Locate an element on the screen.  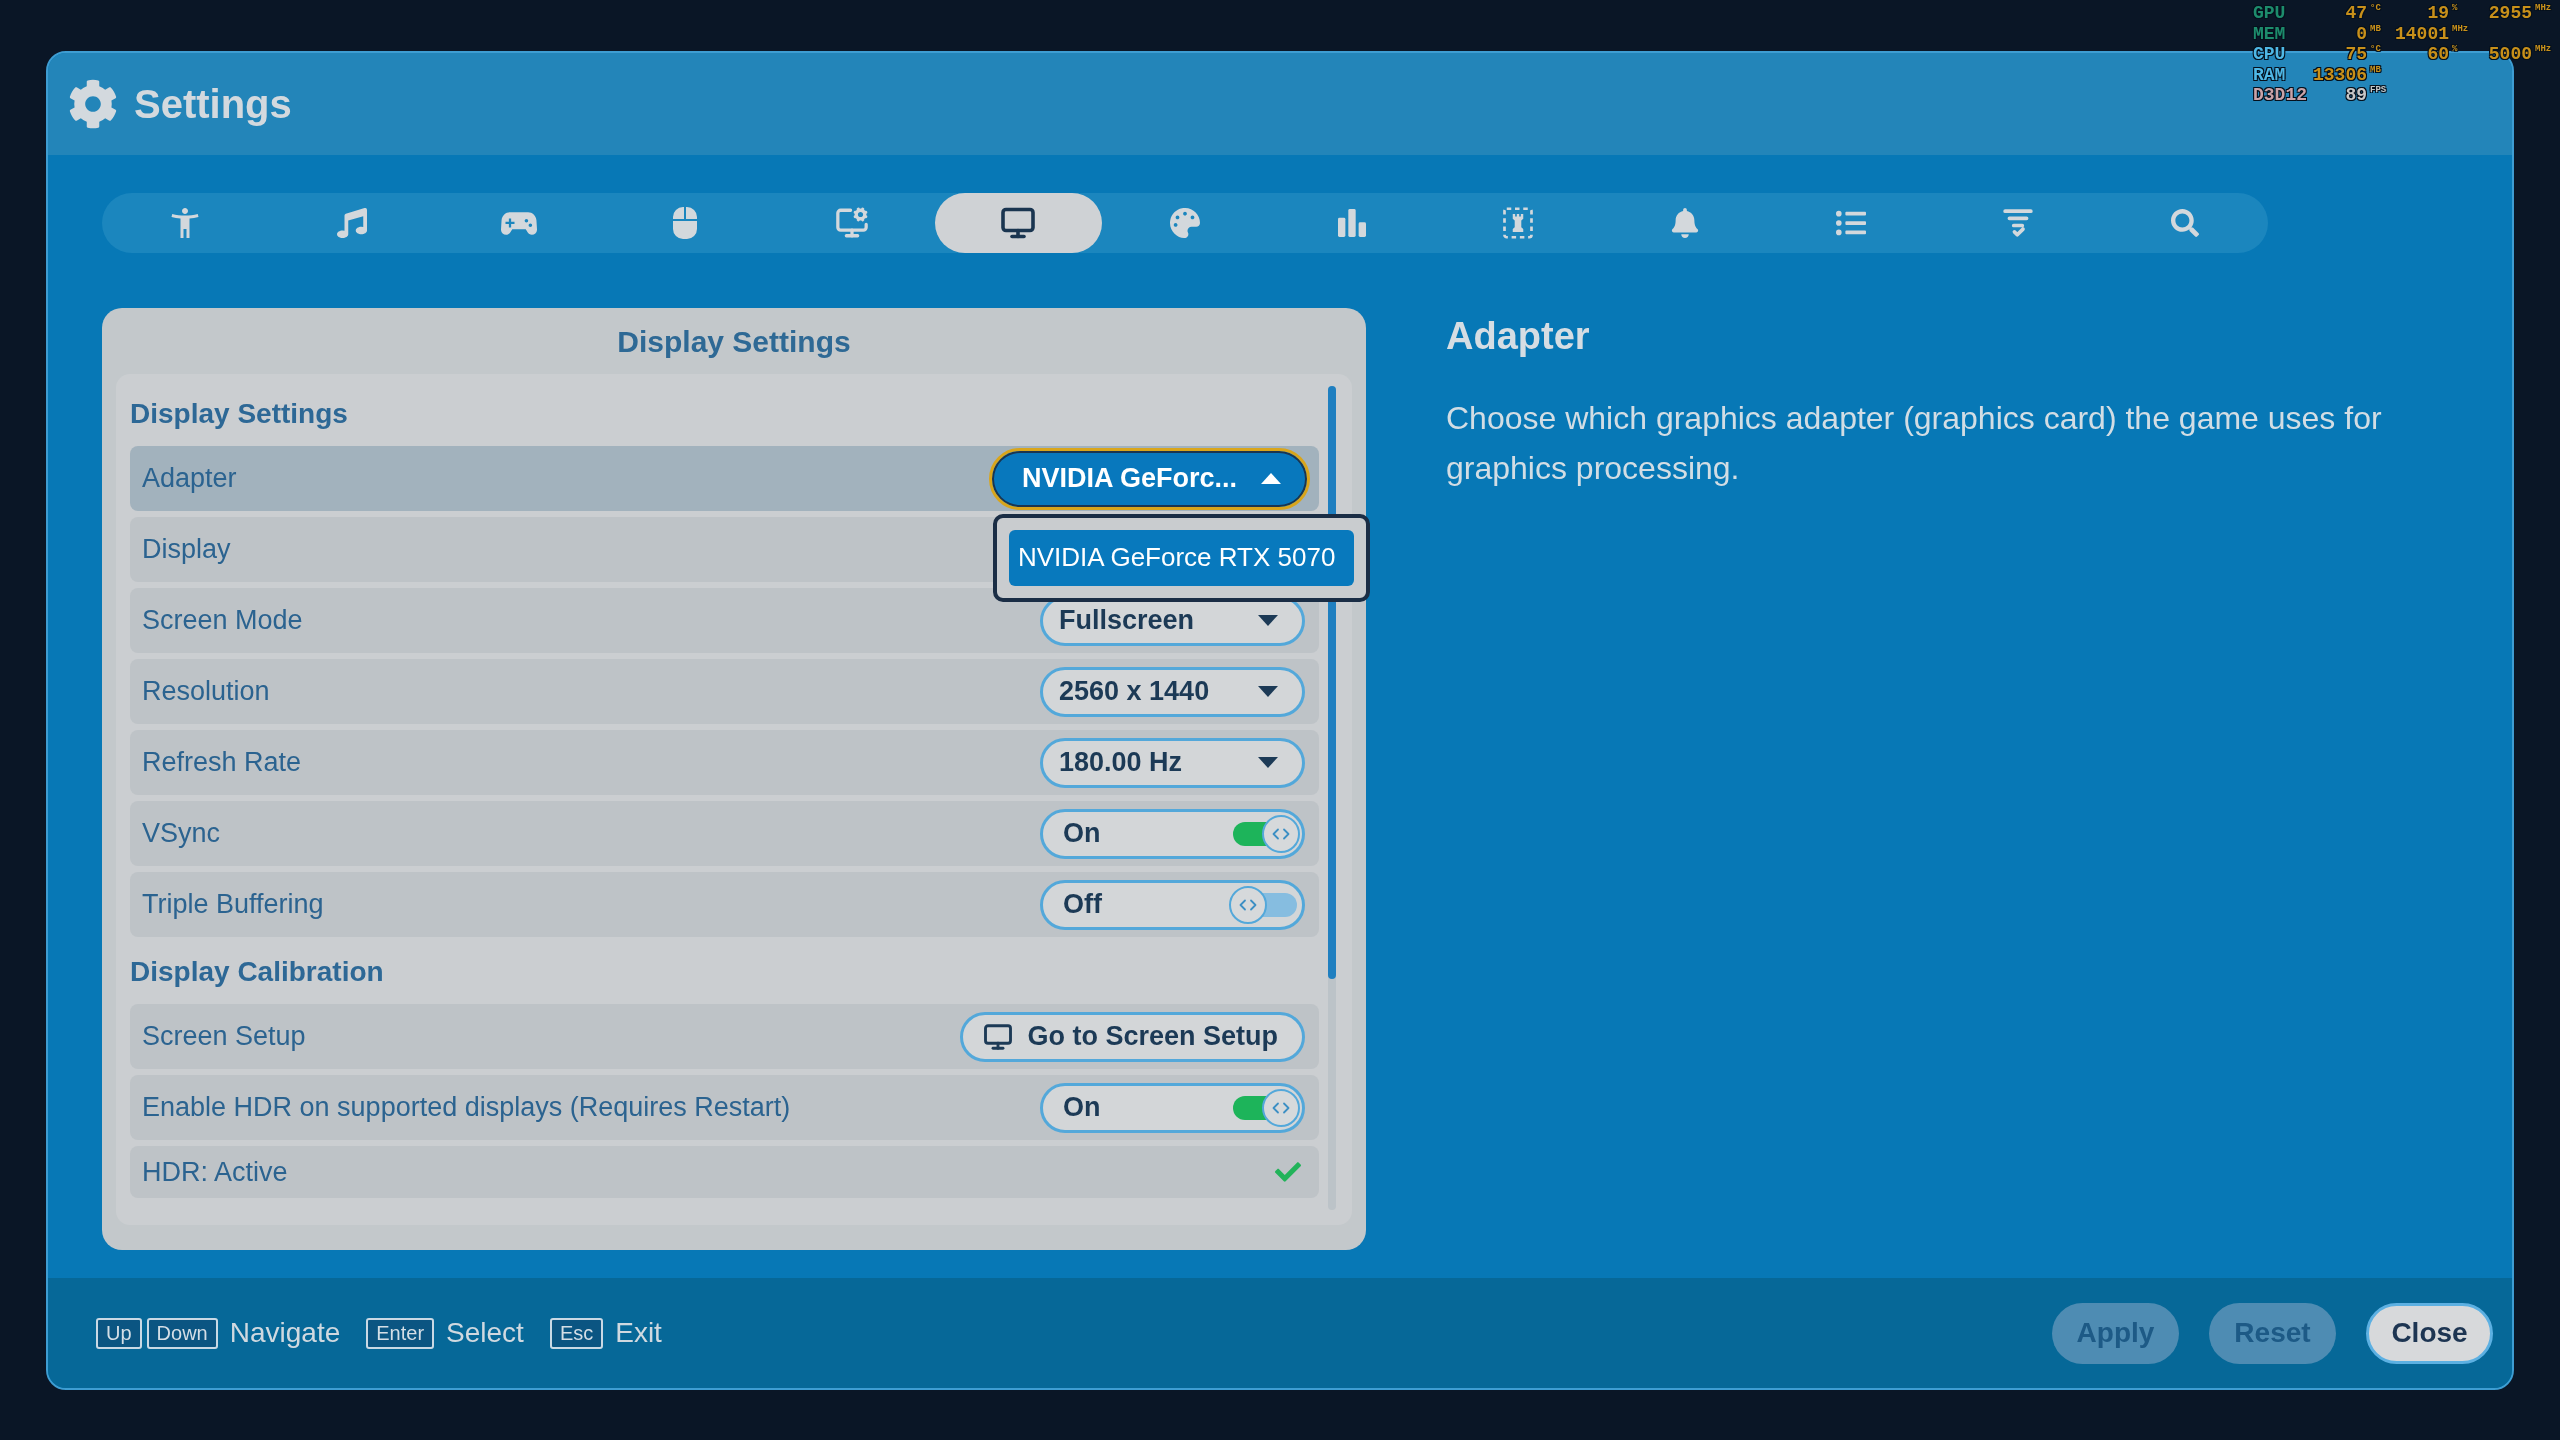
hint-label: Select is located at coordinates (485, 1333).